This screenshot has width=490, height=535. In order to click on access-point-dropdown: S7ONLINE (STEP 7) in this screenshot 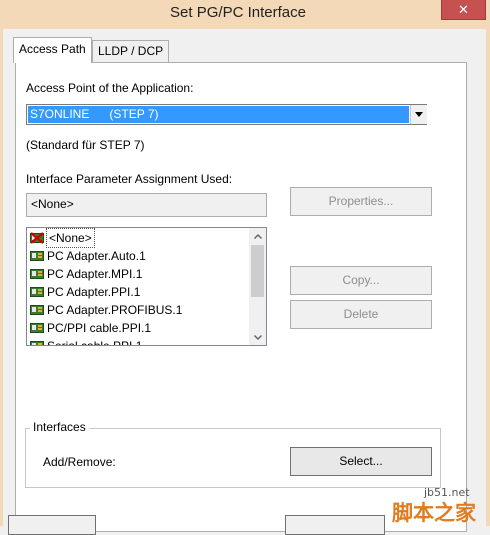, I will do `click(226, 114)`.